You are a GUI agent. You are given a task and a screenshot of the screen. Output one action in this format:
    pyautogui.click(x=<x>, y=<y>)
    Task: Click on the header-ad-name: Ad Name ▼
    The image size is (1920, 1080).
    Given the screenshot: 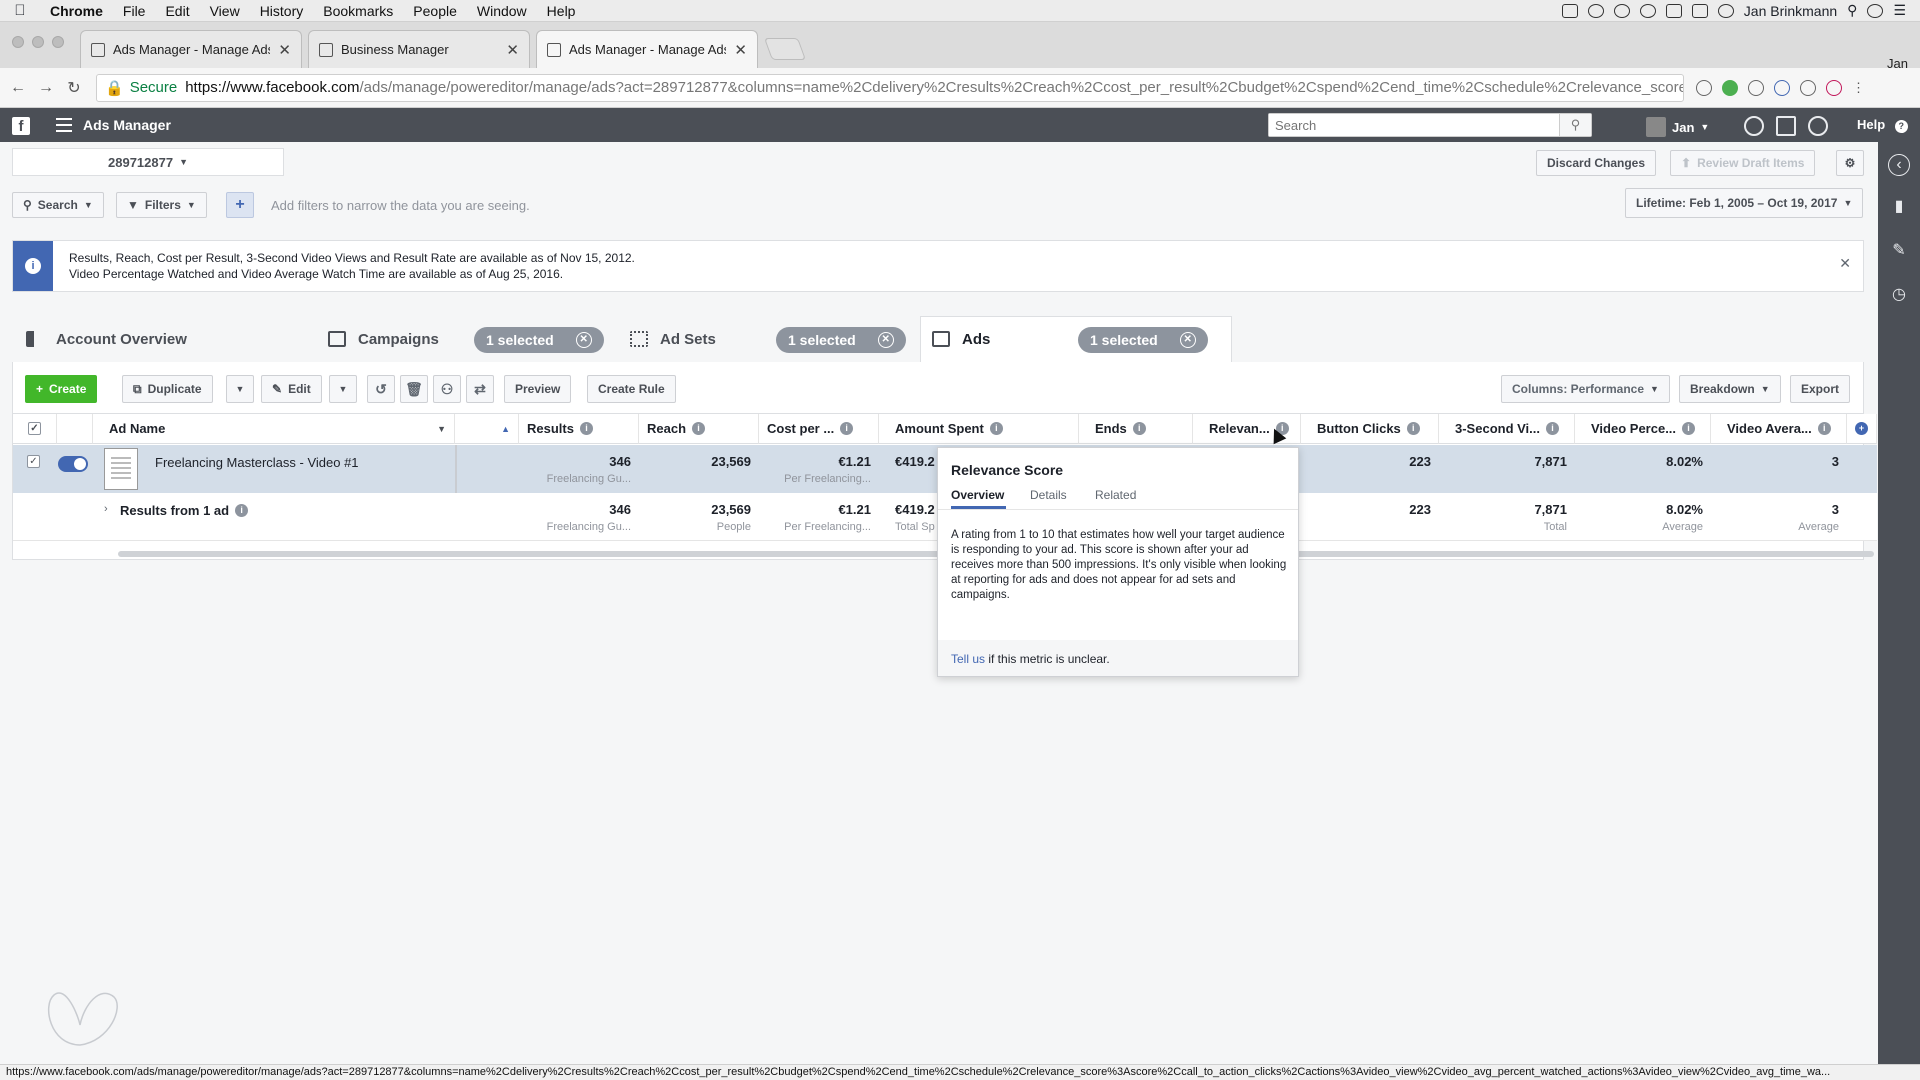 What is the action you would take?
    pyautogui.click(x=274, y=429)
    